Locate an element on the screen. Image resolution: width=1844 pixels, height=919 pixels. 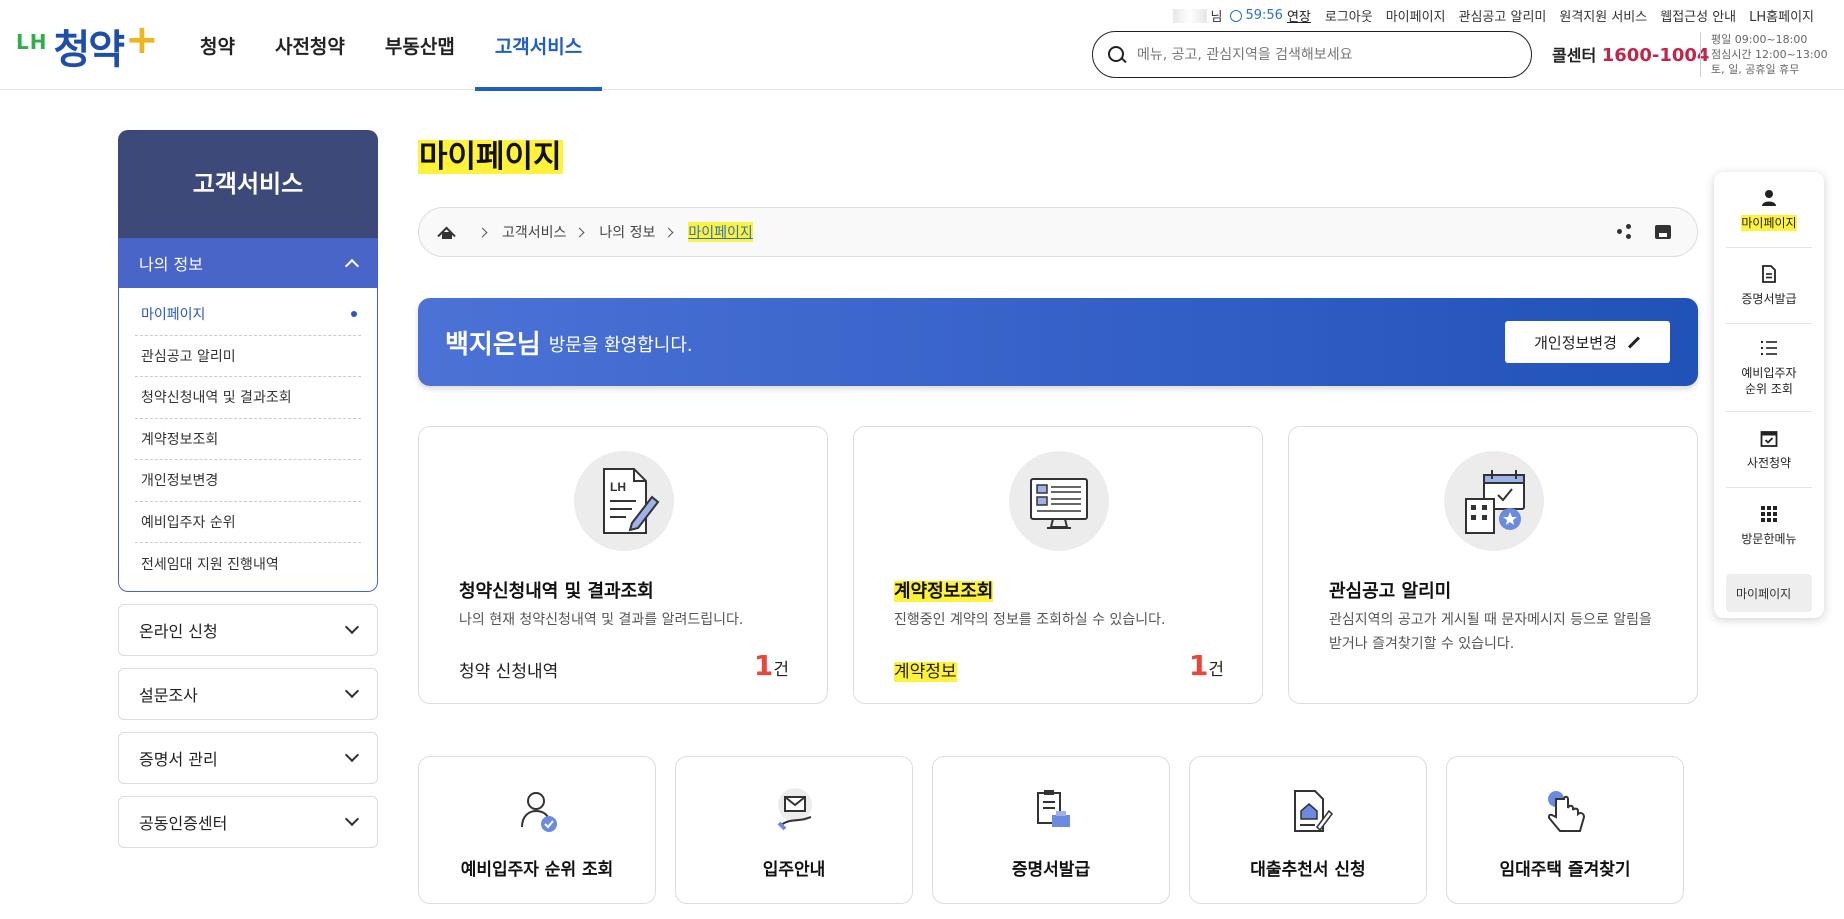
welcome-banner: 백지은님 방문을 환영합니다. 개인정보변경 is located at coordinates (1058, 342).